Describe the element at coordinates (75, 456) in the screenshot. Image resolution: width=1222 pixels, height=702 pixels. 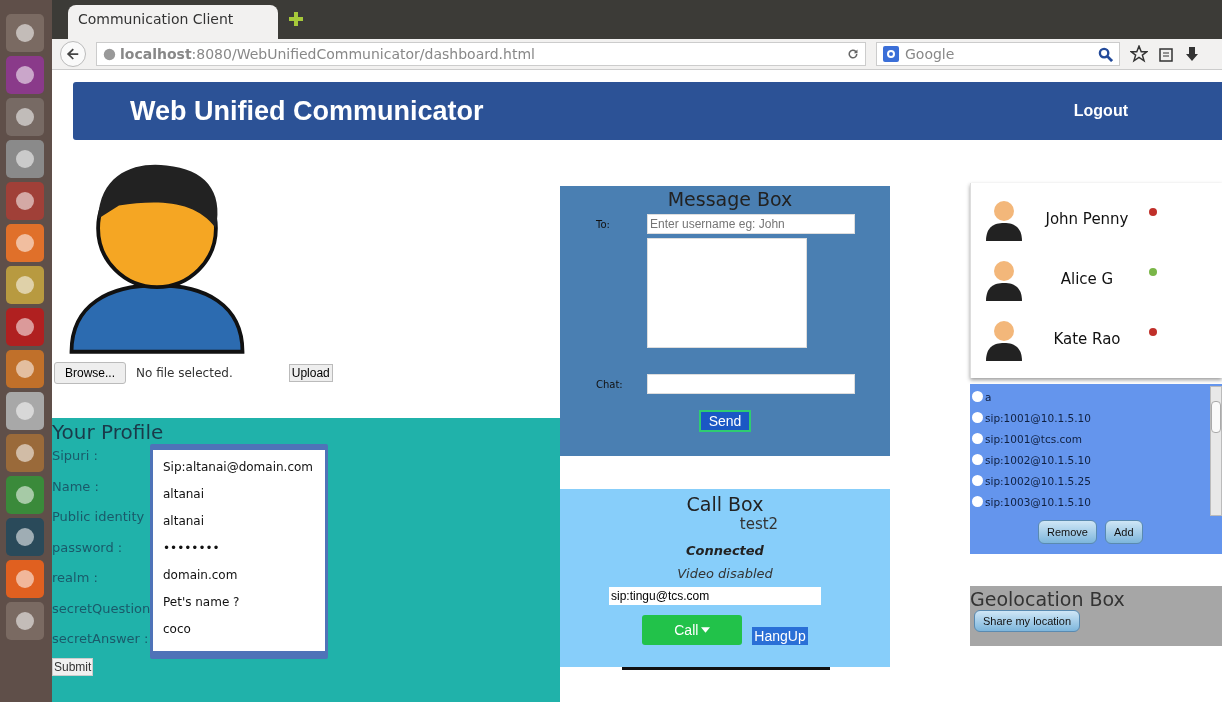
I see `field-label: Sipuri :` at that location.